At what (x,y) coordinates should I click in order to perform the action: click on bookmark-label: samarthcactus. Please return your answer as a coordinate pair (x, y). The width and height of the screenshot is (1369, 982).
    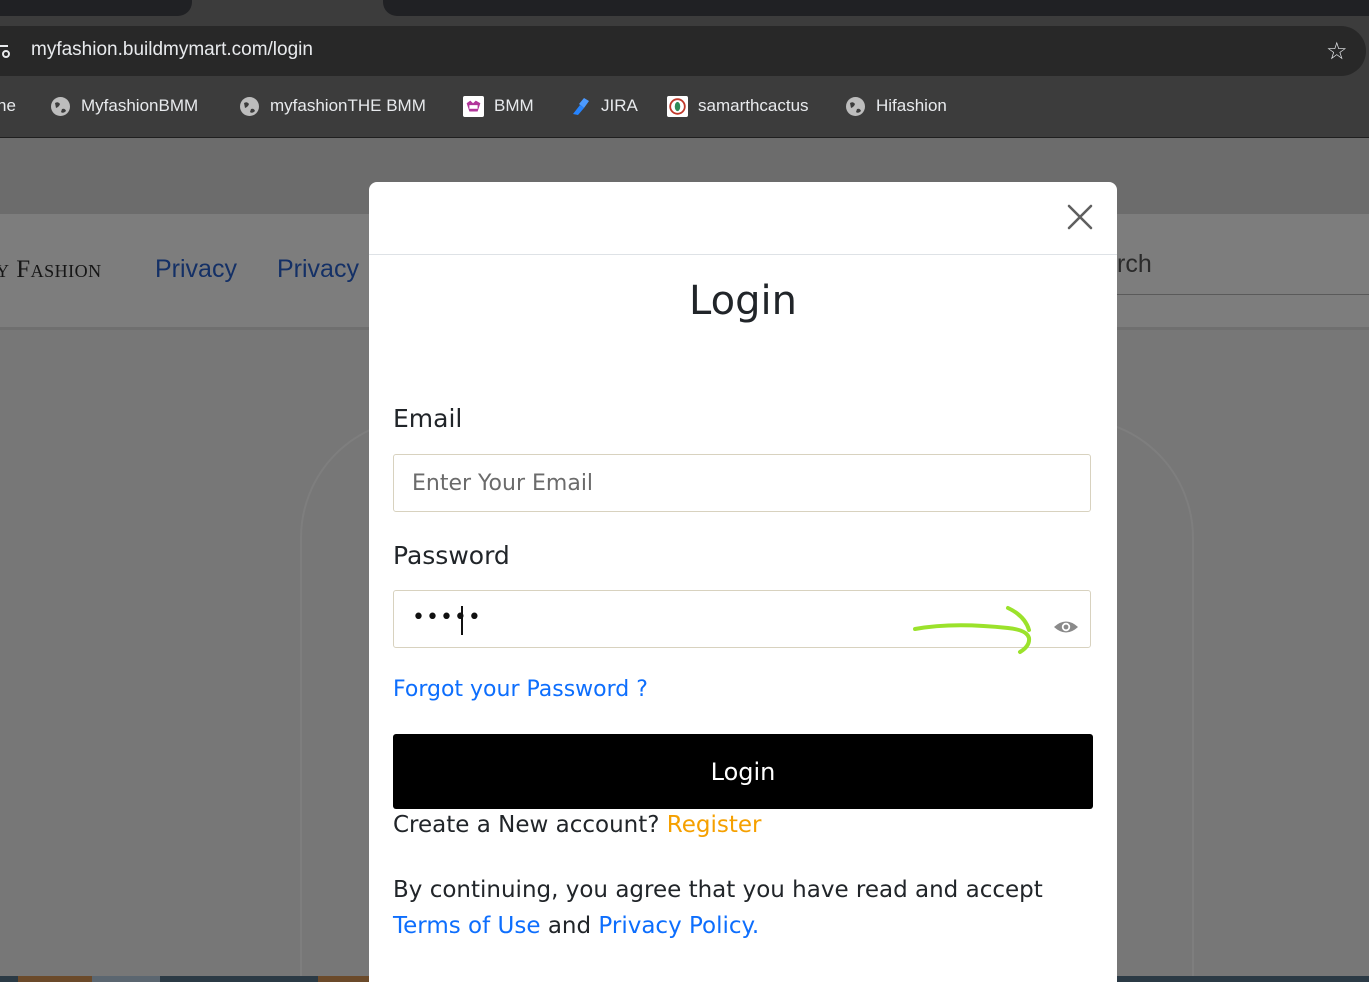
    Looking at the image, I should click on (753, 105).